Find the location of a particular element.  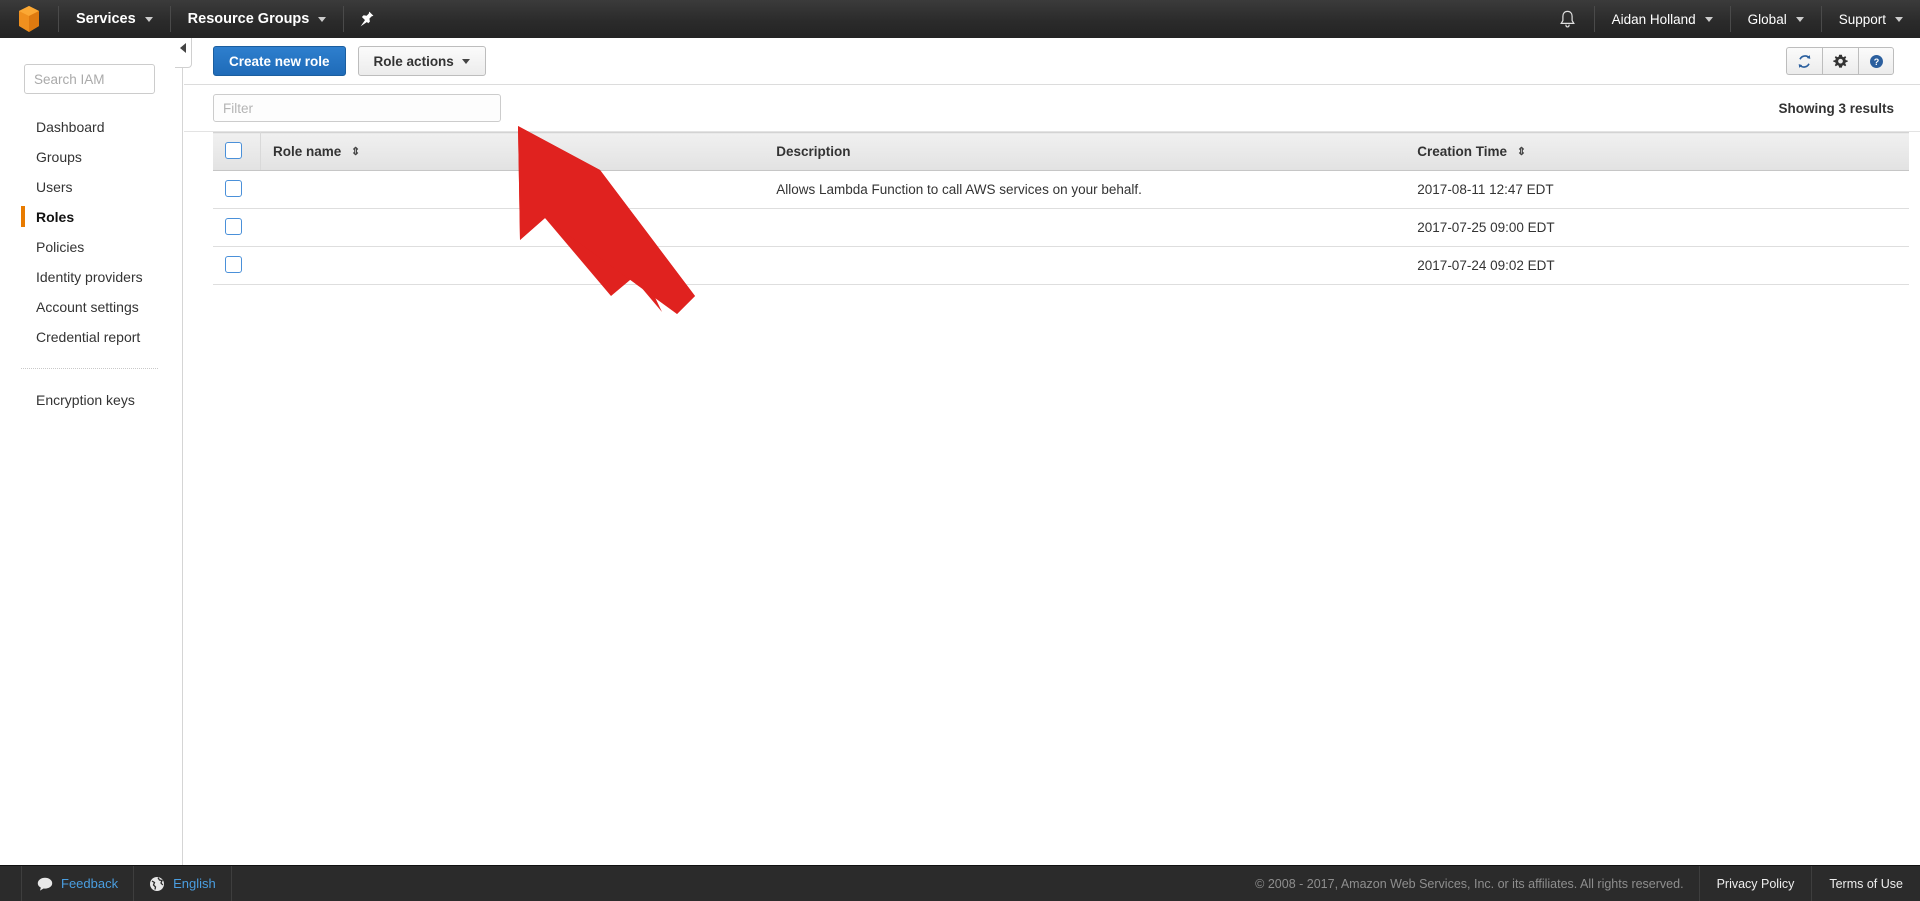

header-description-label: Description is located at coordinates (813, 151).